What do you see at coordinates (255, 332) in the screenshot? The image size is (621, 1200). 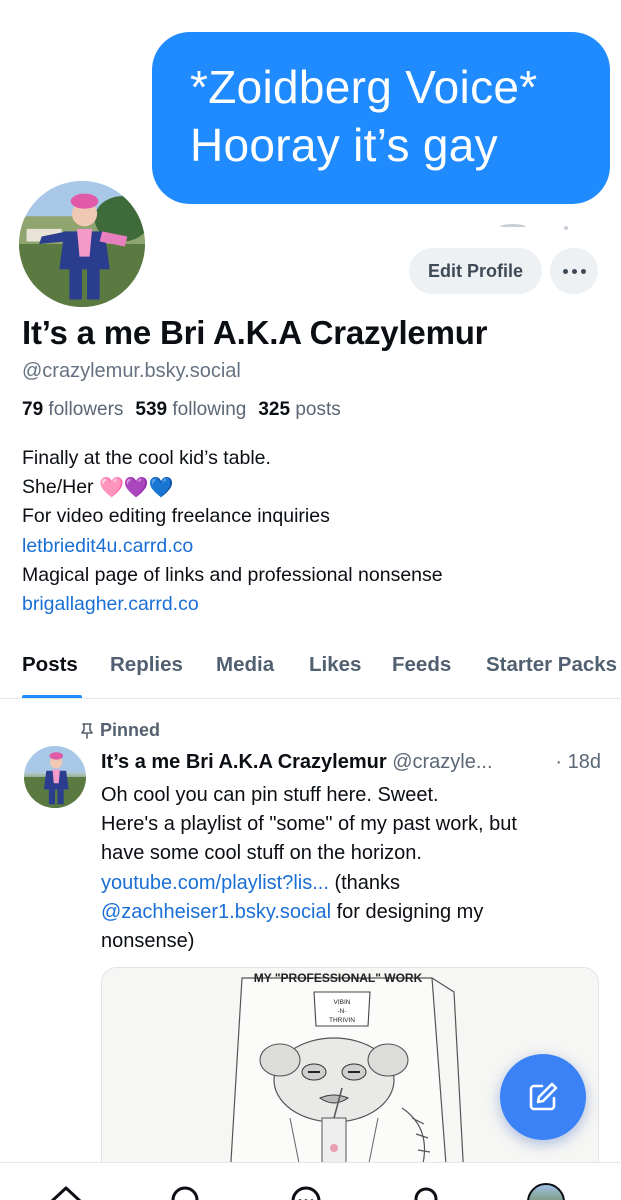 I see `display-name: It’s a me Bri A.K.A Crazylemur` at bounding box center [255, 332].